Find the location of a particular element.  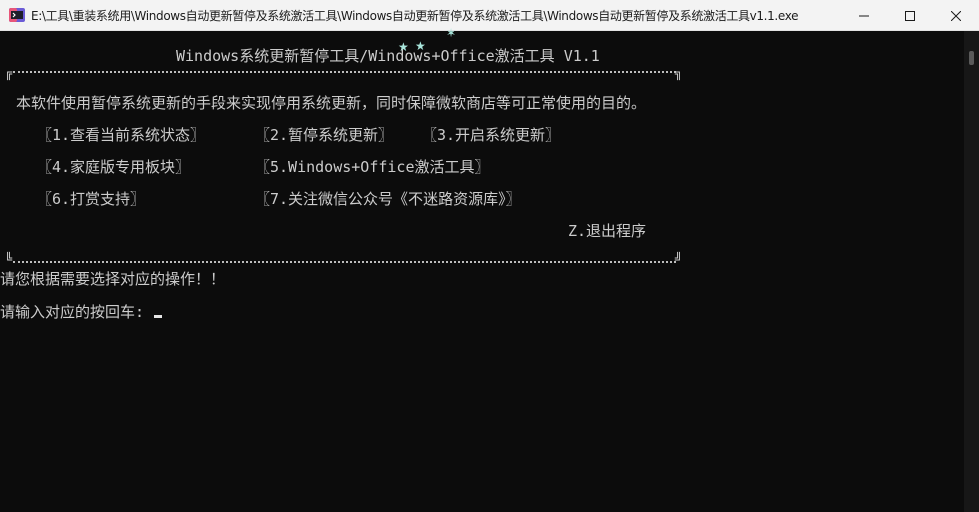

menu-item-1: 〖1.查看当前系统状态〗 is located at coordinates (121, 135).